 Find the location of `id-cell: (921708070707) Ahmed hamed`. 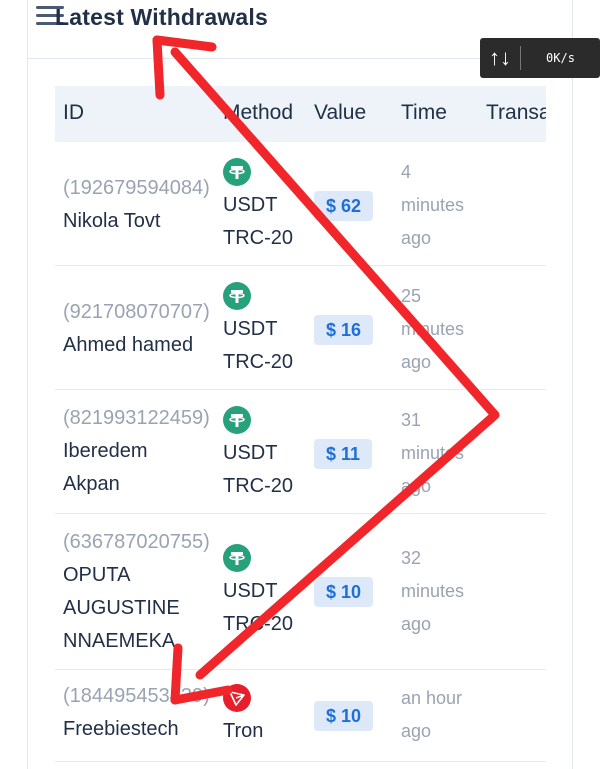

id-cell: (921708070707) Ahmed hamed is located at coordinates (143, 329).